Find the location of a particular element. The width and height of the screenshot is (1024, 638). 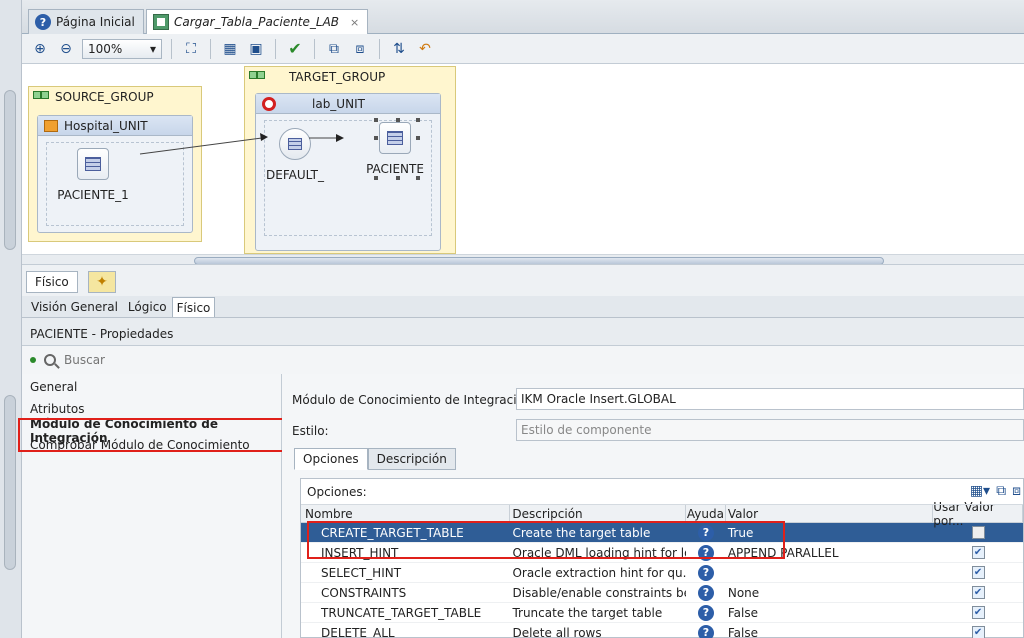

zoom-in-icon: ⊕ is located at coordinates (40, 49).